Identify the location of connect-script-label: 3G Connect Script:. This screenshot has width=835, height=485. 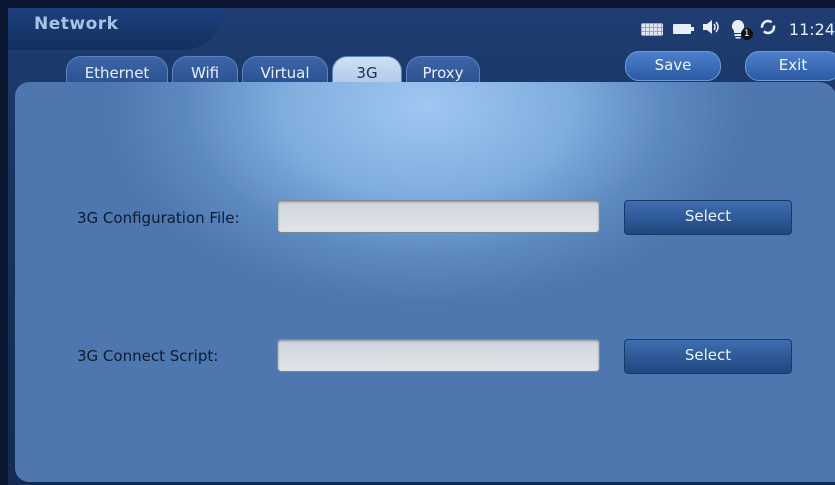
(148, 356).